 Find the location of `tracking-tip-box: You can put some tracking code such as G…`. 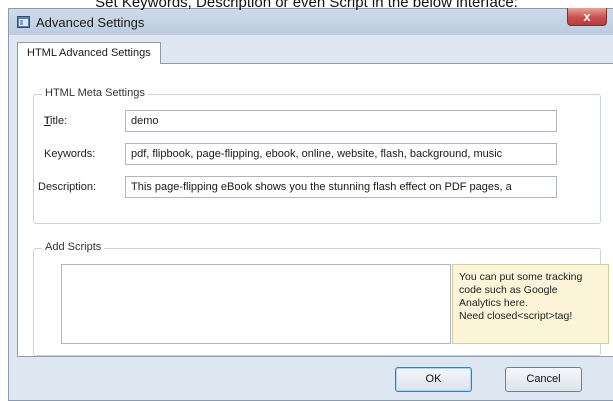

tracking-tip-box: You can put some tracking code such as G… is located at coordinates (530, 304).